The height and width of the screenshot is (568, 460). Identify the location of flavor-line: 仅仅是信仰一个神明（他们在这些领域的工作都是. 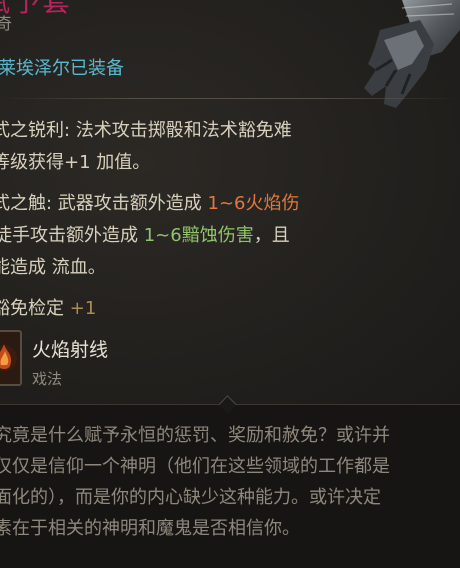
(195, 466).